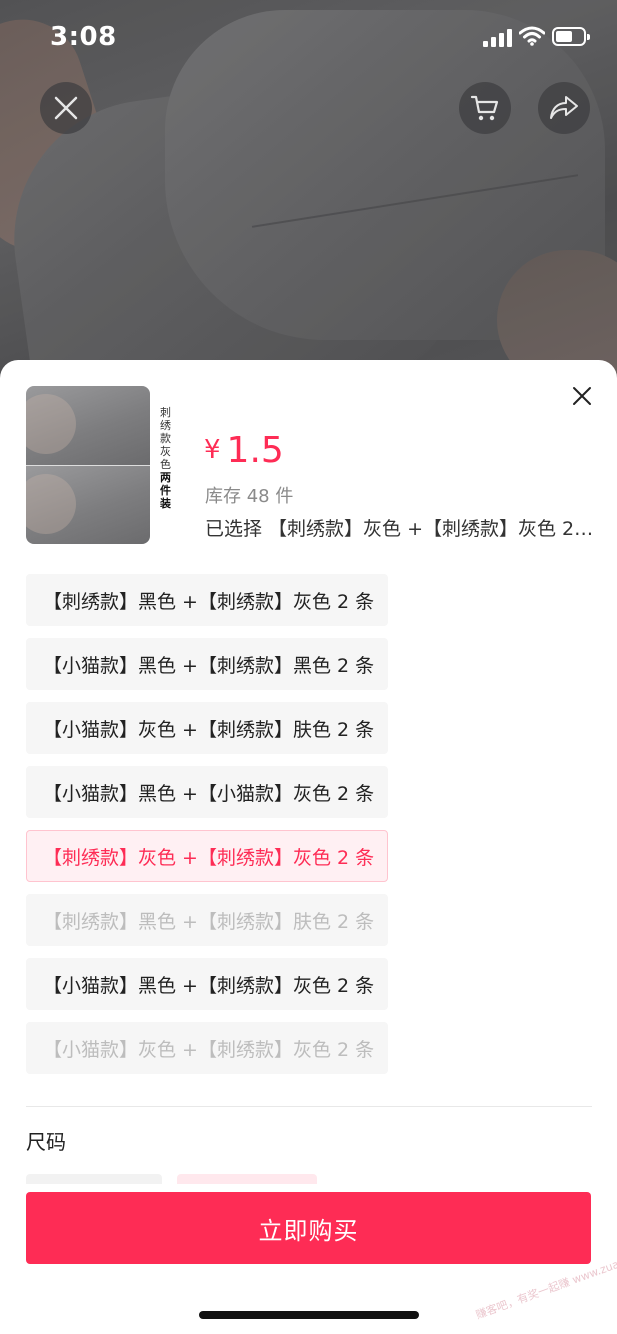 This screenshot has width=617, height=1334. What do you see at coordinates (308, 1228) in the screenshot?
I see `buy-now-button: 立即购买` at bounding box center [308, 1228].